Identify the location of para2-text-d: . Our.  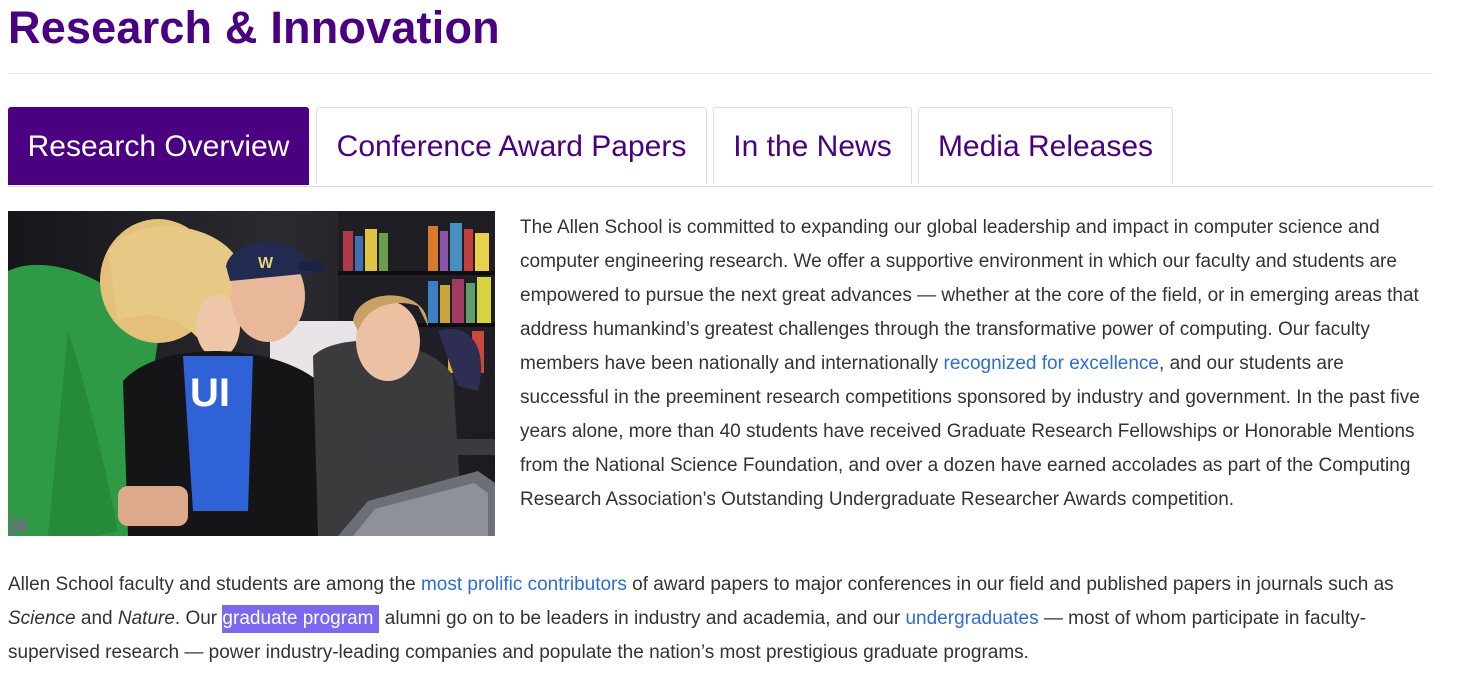
(198, 618).